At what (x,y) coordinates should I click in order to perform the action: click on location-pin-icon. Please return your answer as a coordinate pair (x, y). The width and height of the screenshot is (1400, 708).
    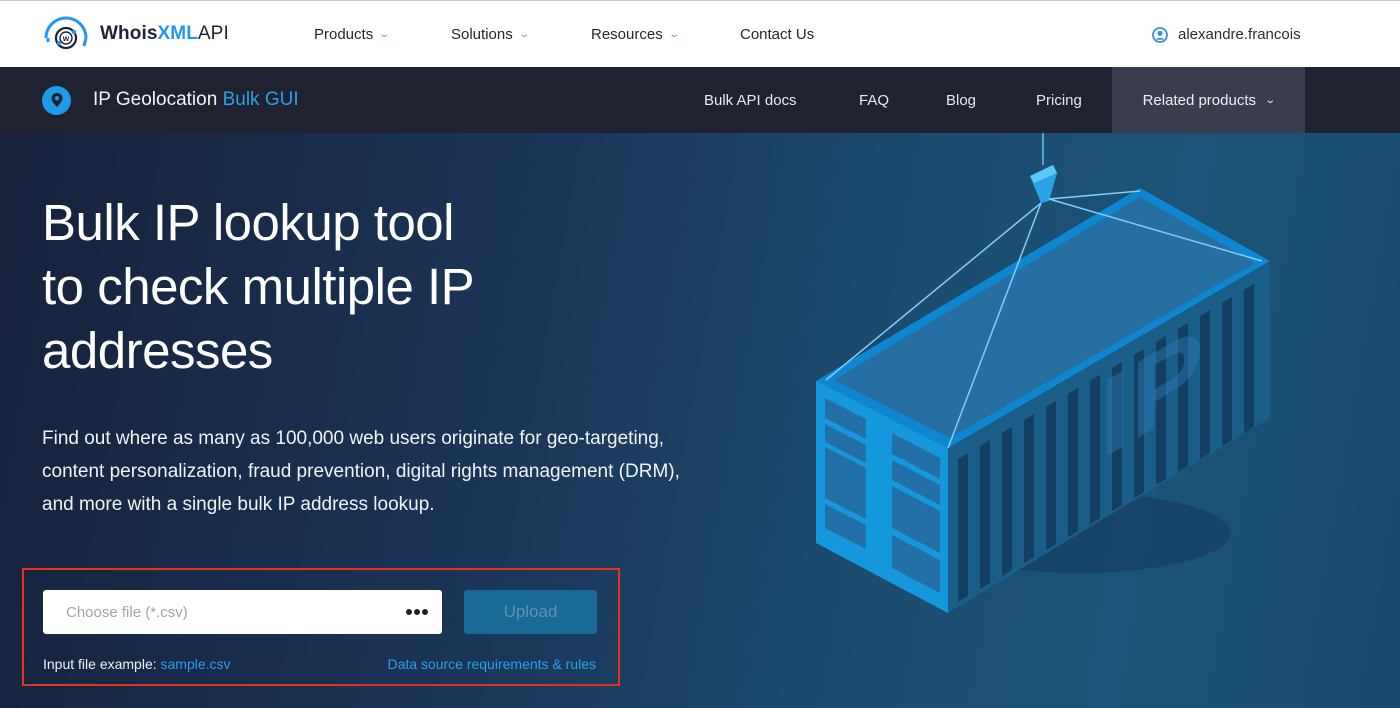
    Looking at the image, I should click on (56, 100).